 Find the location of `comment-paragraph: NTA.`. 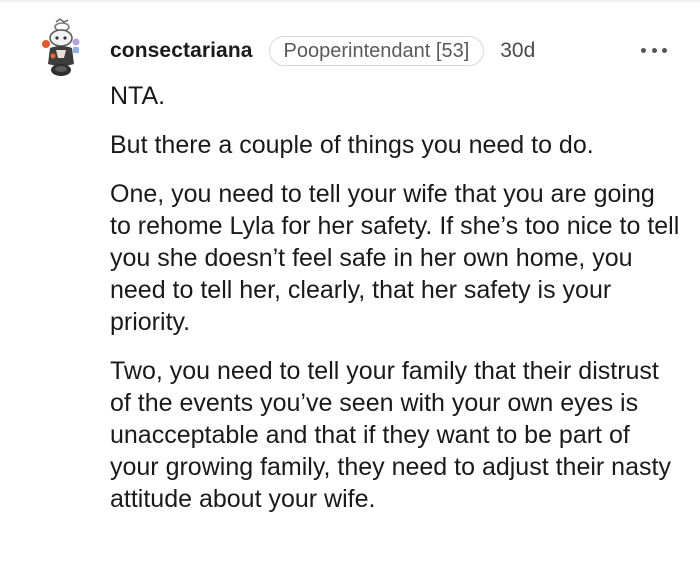

comment-paragraph: NTA. is located at coordinates (138, 96).